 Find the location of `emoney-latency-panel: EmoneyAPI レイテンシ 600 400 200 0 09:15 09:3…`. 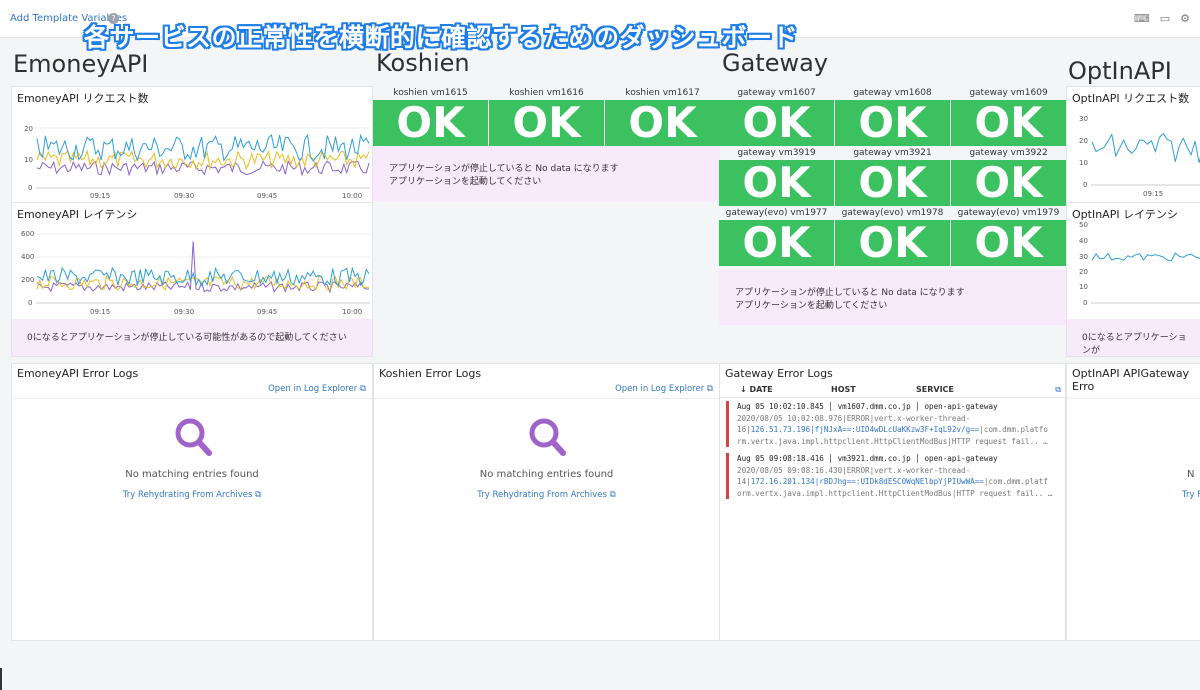

emoney-latency-panel: EmoneyAPI レイテンシ 600 400 200 0 09:15 09:3… is located at coordinates (192, 279).